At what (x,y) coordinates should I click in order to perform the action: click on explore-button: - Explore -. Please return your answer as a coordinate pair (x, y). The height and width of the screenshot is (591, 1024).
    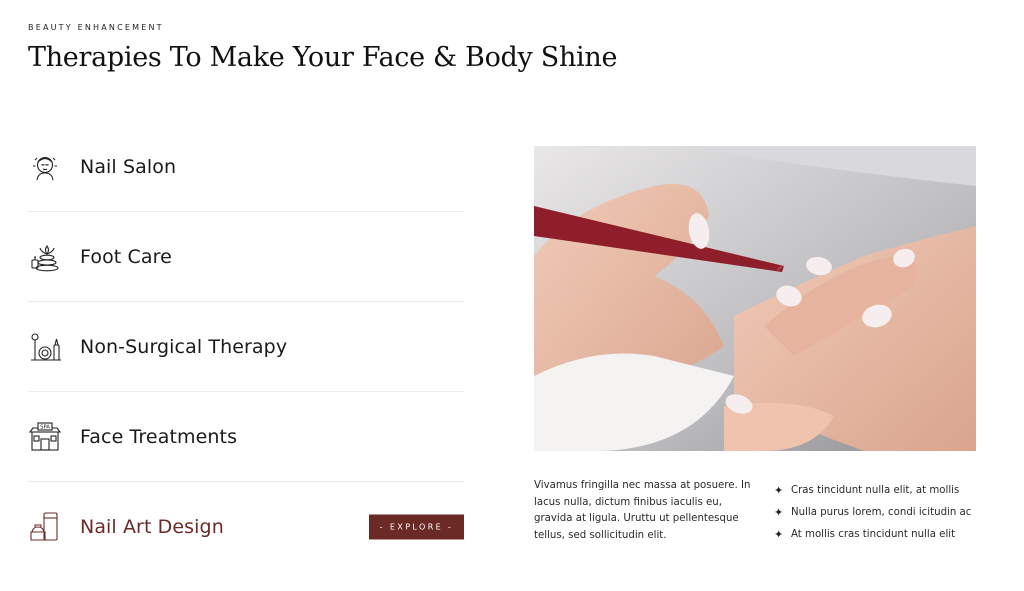
    Looking at the image, I should click on (416, 526).